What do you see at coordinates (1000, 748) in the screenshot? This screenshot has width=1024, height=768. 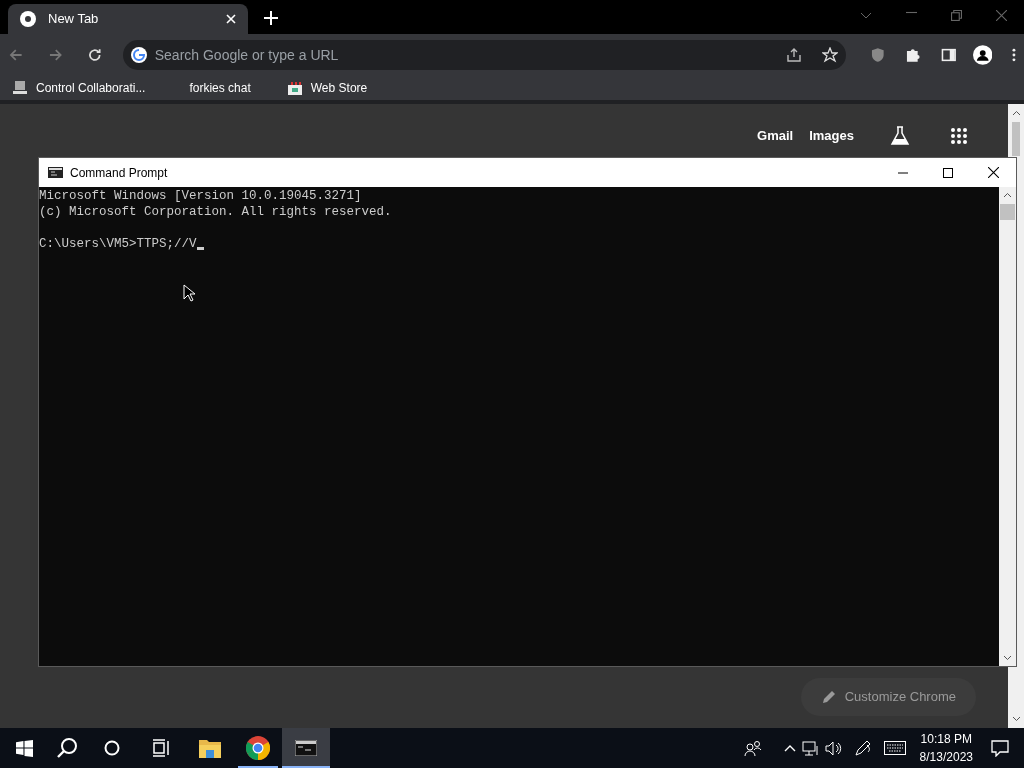 I see `notification-icon` at bounding box center [1000, 748].